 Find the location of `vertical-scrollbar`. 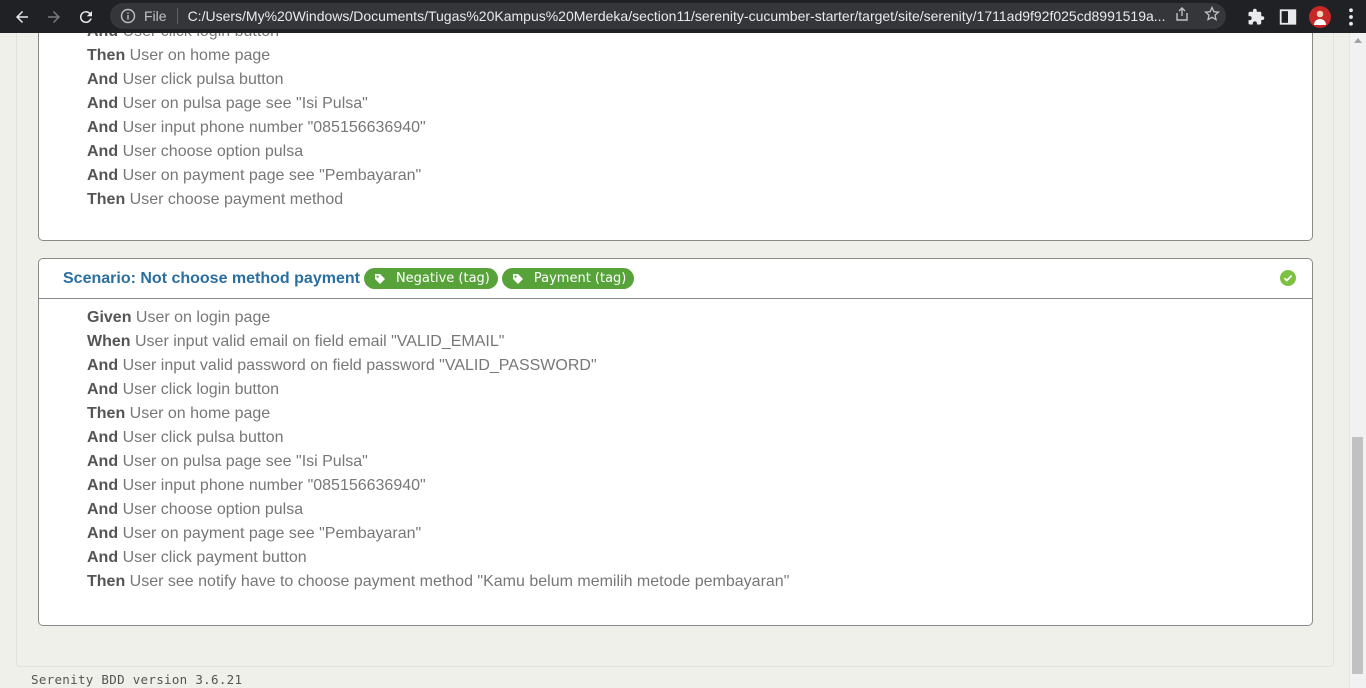

vertical-scrollbar is located at coordinates (1357, 360).